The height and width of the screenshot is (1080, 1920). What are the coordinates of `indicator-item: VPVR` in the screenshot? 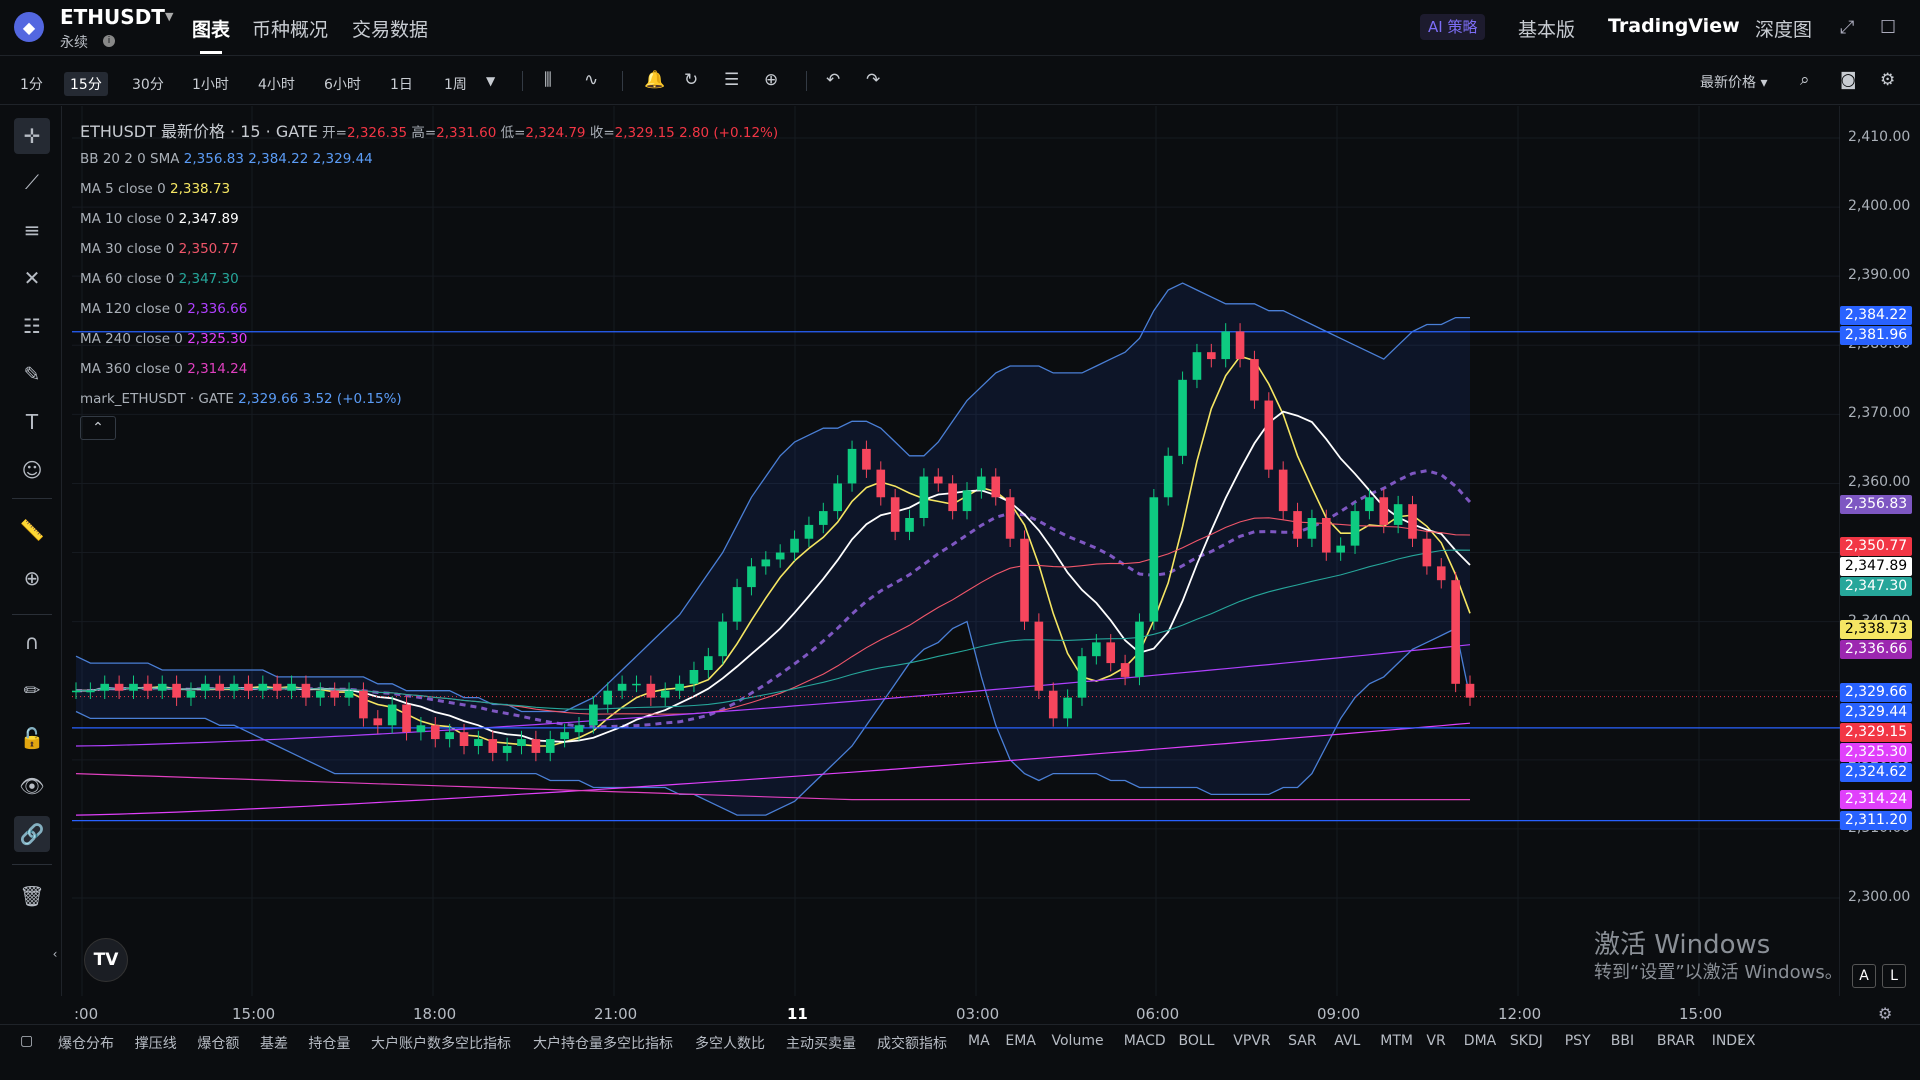 It's located at (1251, 1041).